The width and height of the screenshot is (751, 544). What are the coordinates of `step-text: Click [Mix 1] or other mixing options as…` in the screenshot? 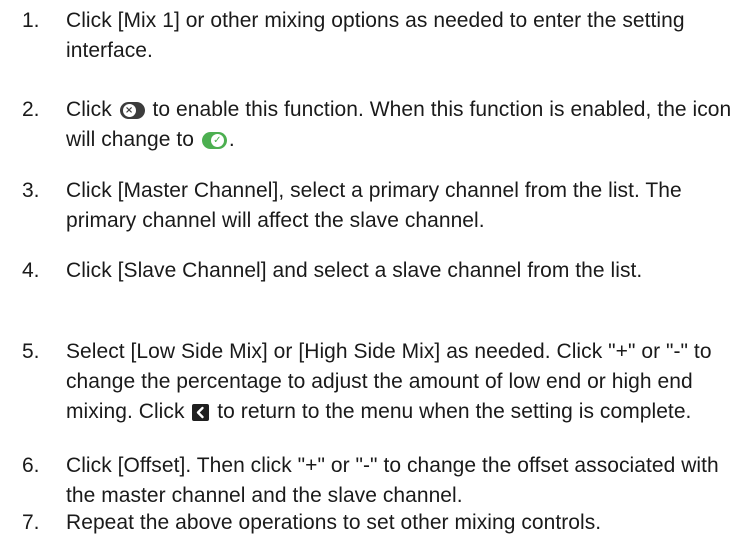 It's located at (375, 35).